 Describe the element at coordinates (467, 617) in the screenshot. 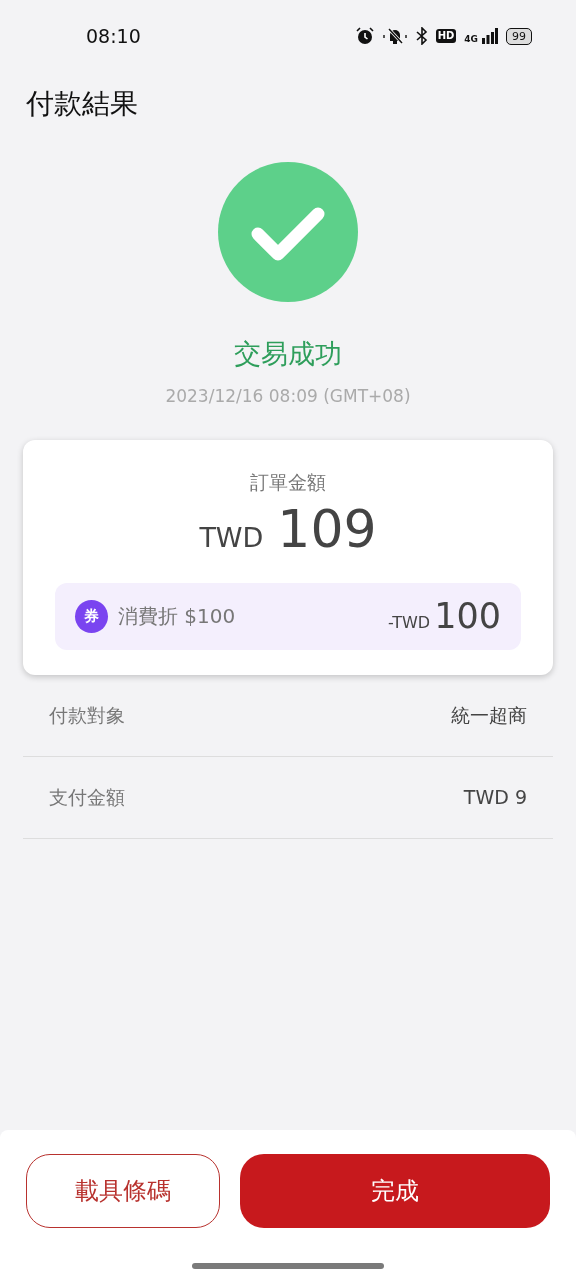

I see `discount-amount: 100` at that location.